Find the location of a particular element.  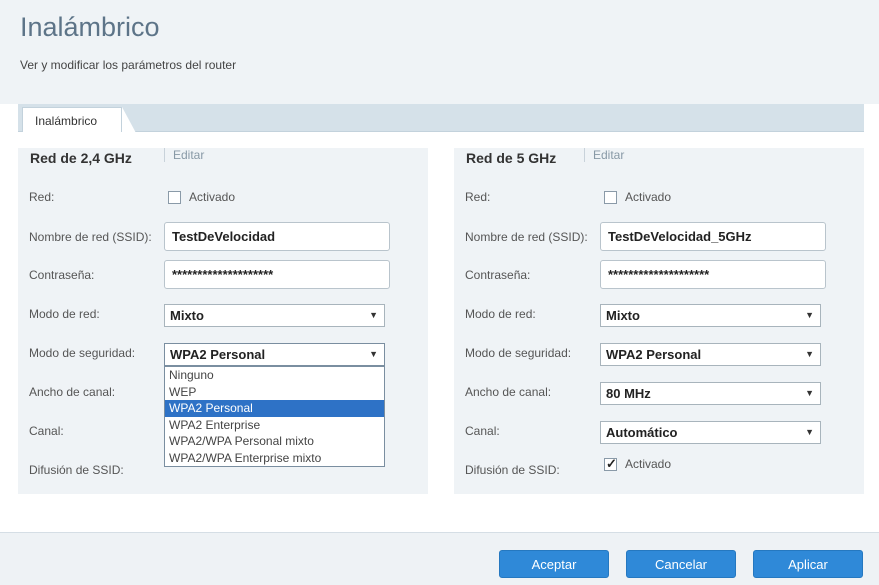

ssid-broadcast-checkbox: ✓ is located at coordinates (610, 463).